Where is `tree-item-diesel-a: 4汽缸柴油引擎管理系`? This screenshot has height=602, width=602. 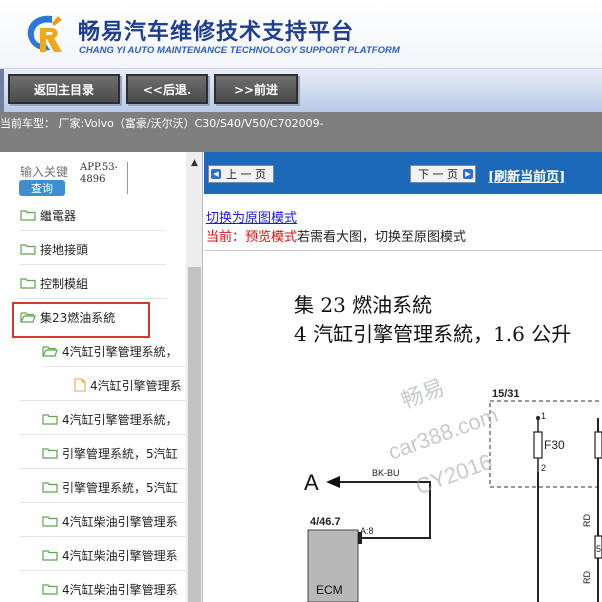
tree-item-diesel-a: 4汽缸柴油引擎管理系 is located at coordinates (114, 521).